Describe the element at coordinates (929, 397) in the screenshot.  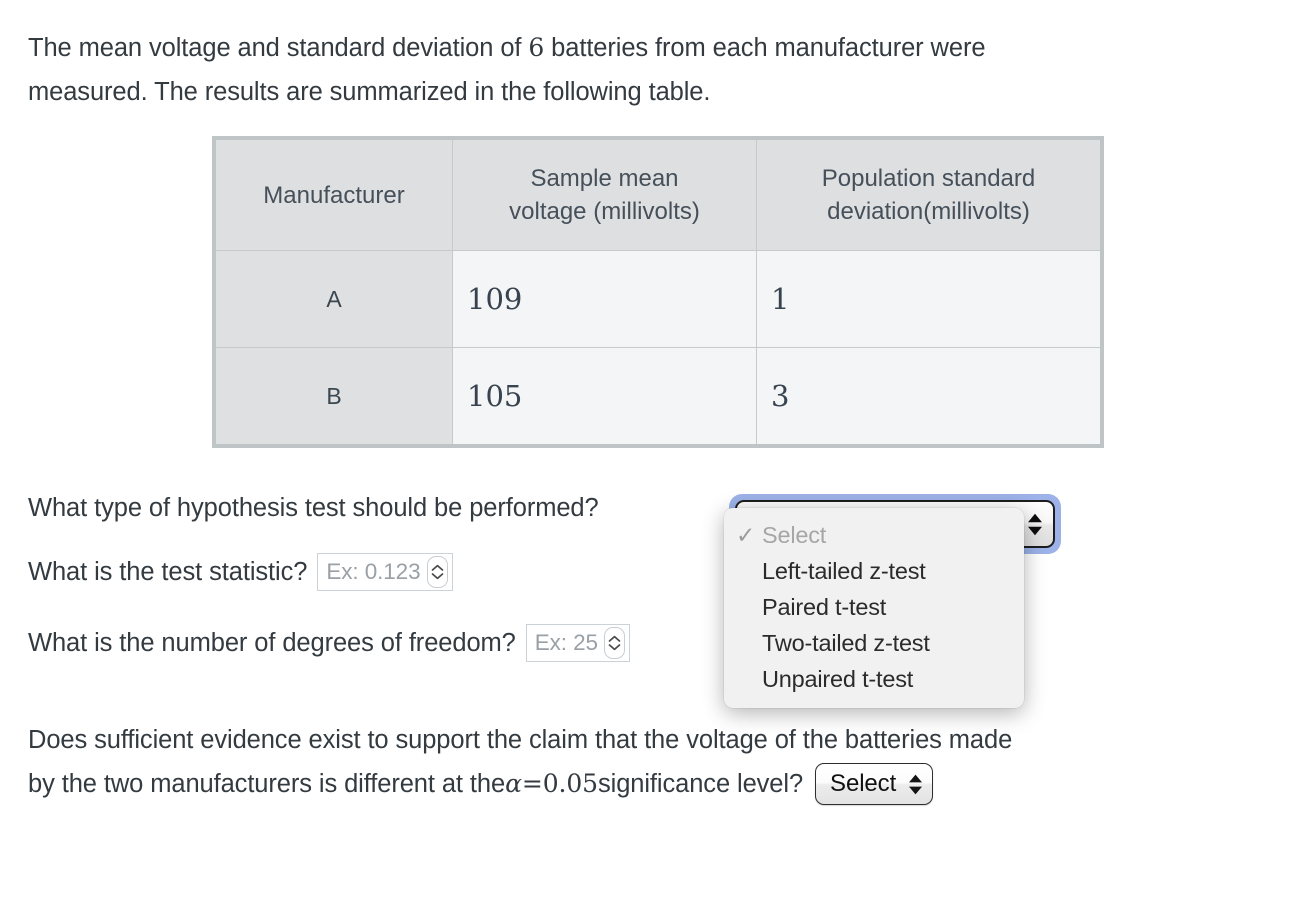
I see `cell-population-sd: 3` at that location.